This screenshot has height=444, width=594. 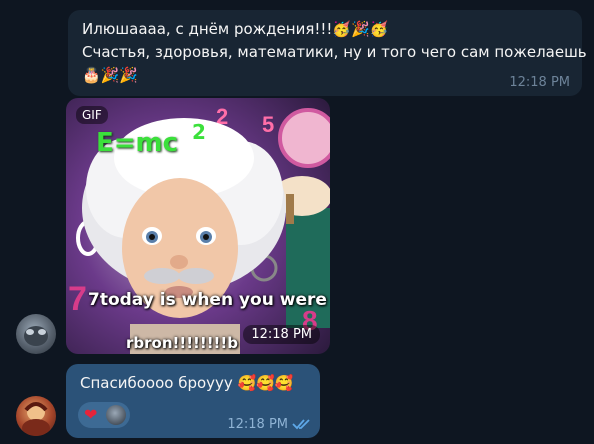 I want to click on double-check-icon, so click(x=301, y=424).